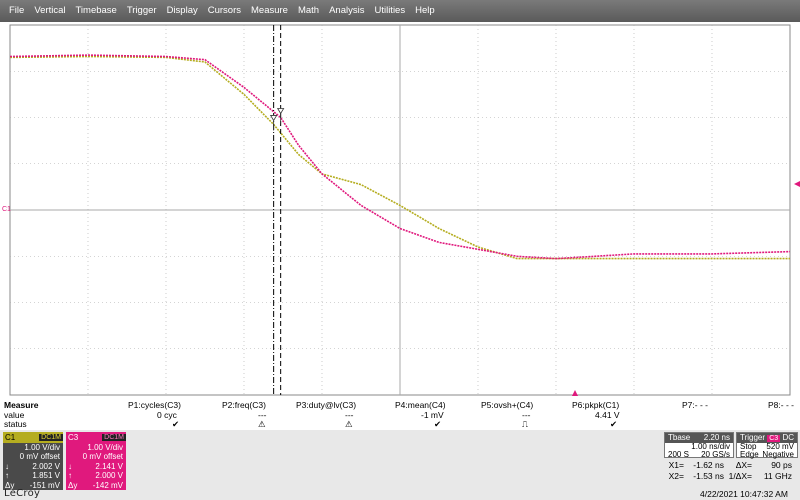 Image resolution: width=800 pixels, height=500 pixels. Describe the element at coordinates (7, 466) in the screenshot. I see `c1-cursor1-icon: ↓` at that location.